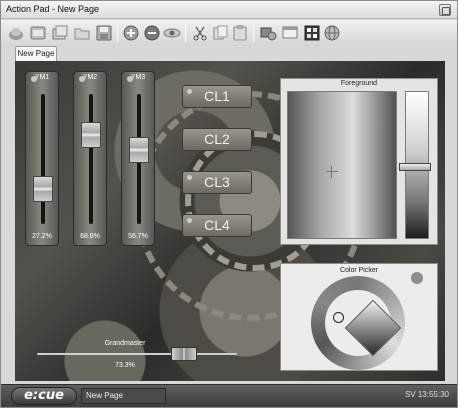  I want to click on cue-list-button-cl1: CL1, so click(217, 96).